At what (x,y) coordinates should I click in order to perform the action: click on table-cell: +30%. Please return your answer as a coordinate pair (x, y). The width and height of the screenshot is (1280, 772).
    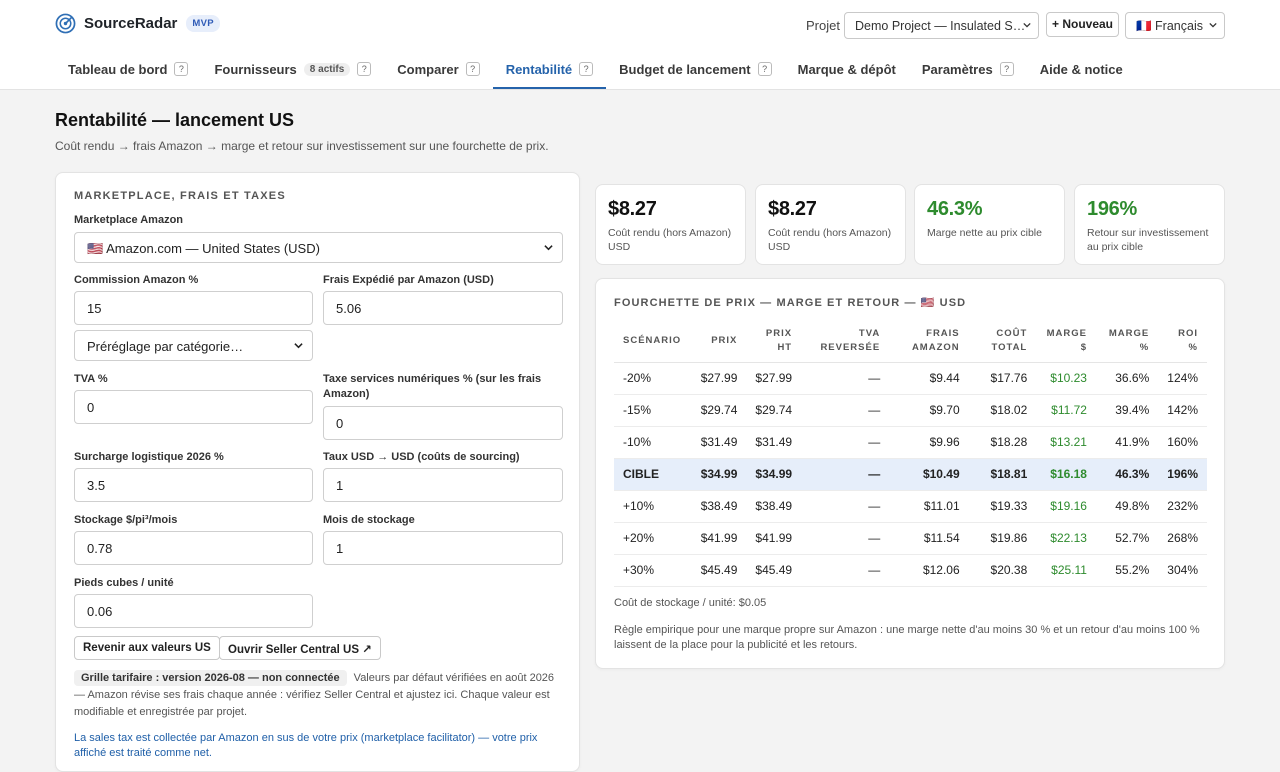
    Looking at the image, I should click on (653, 570).